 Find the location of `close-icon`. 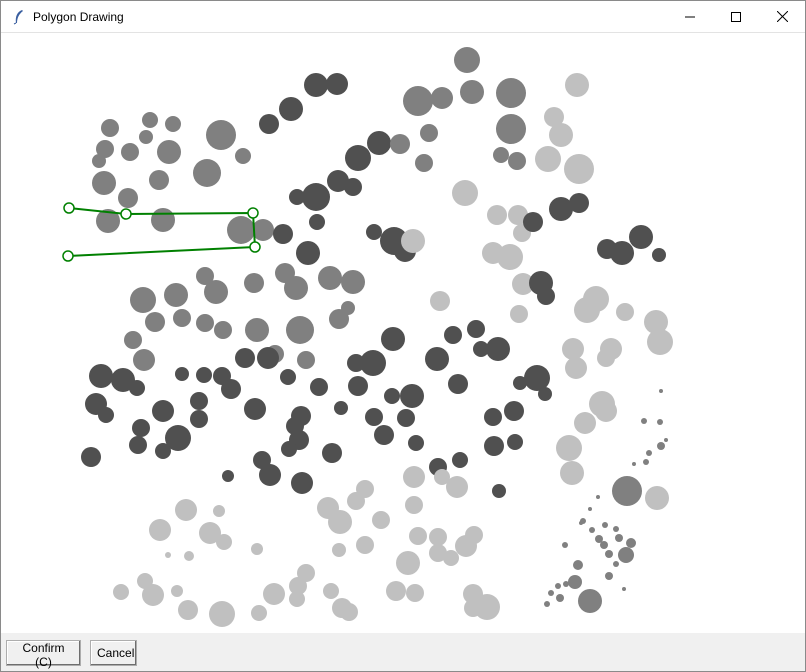

close-icon is located at coordinates (782, 16).